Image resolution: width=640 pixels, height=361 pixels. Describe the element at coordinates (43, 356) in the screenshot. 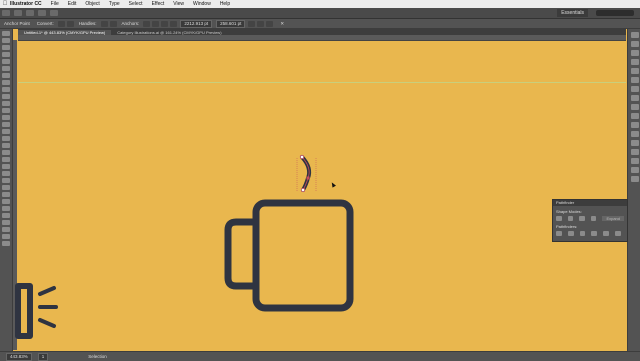

I see `artboard-field: 1` at that location.